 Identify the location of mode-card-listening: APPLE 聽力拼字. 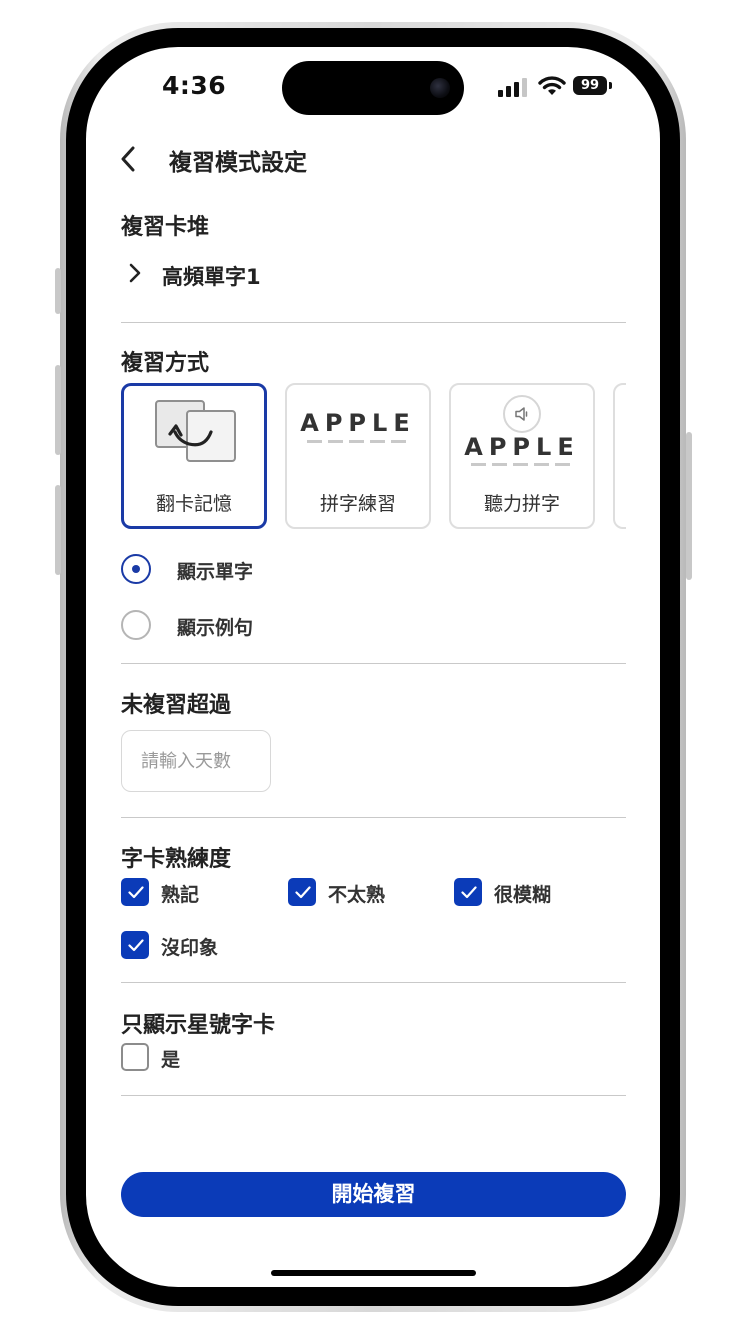
(522, 456).